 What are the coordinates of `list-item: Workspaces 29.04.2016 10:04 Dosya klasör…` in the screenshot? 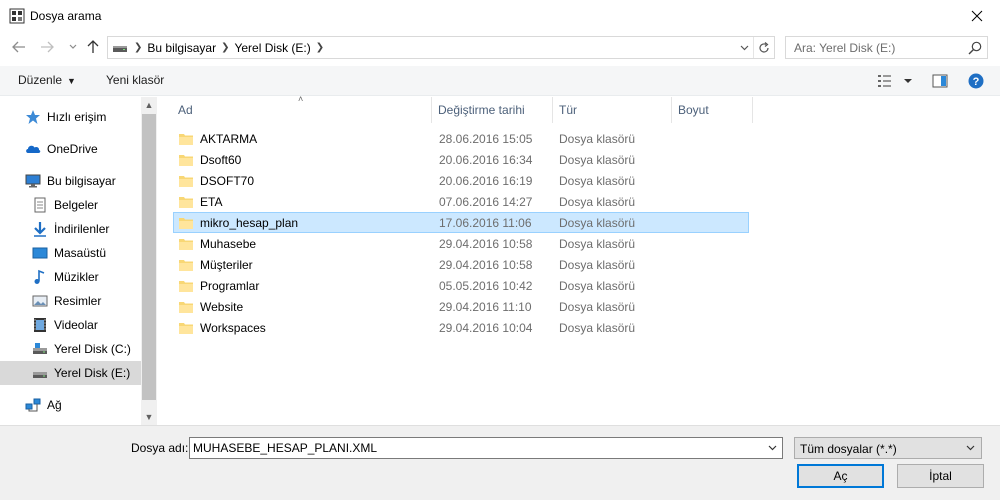 It's located at (461, 327).